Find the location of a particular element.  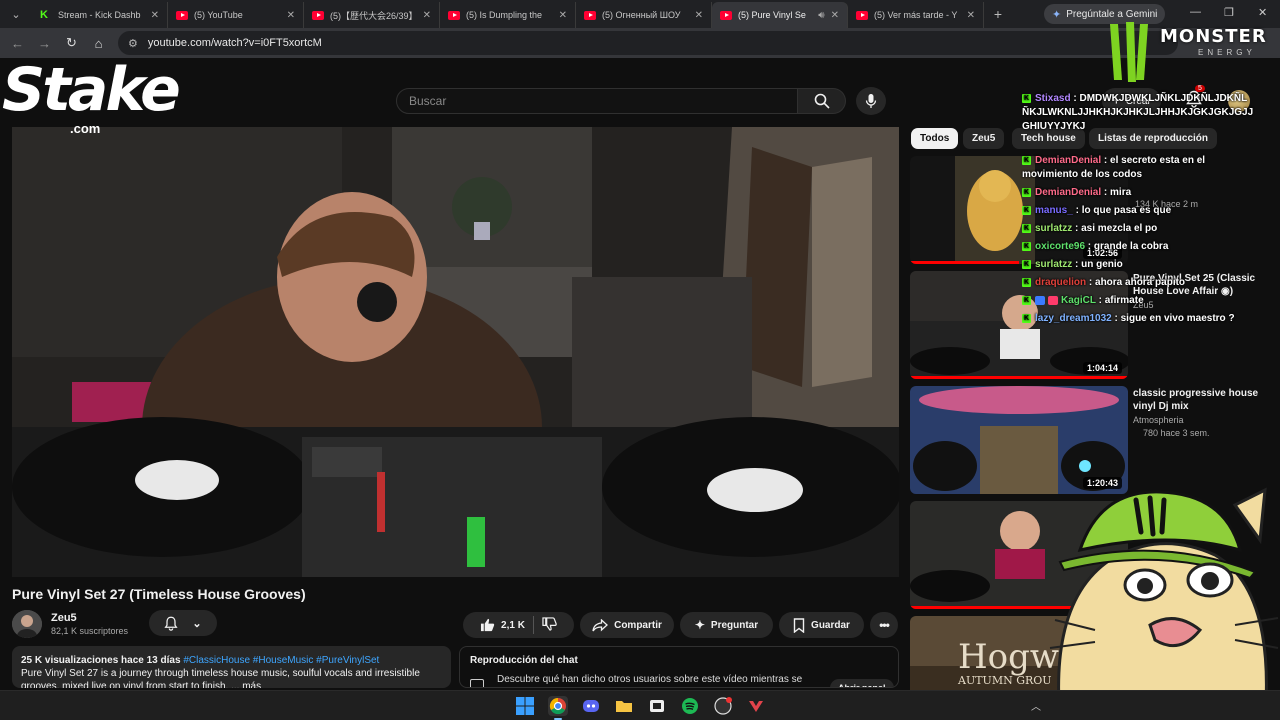

view-meta: 25 K visualizaciones hace 13 días is located at coordinates (101, 660).